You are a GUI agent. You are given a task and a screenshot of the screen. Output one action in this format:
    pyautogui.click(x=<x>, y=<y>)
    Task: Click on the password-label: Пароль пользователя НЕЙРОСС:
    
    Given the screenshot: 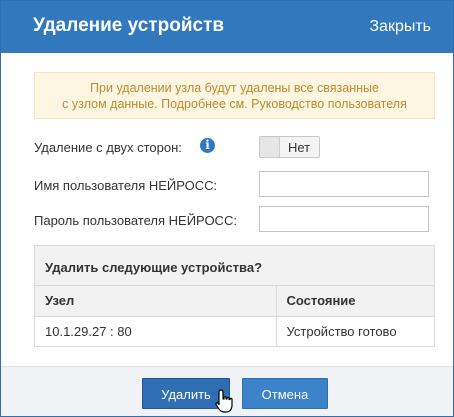 What is the action you would take?
    pyautogui.click(x=135, y=220)
    